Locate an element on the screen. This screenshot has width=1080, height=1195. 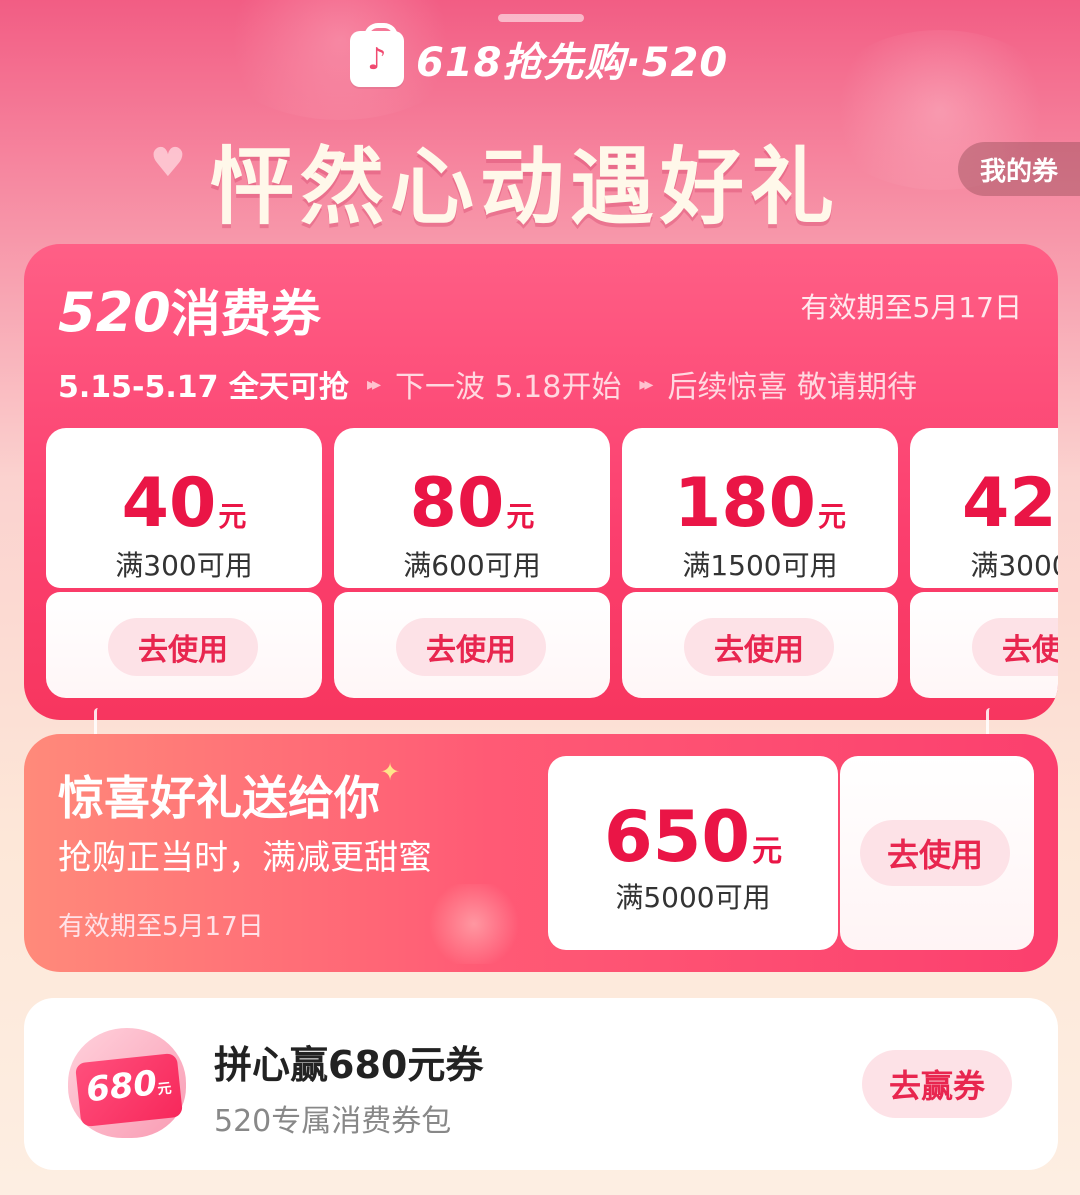
coupon-value: 40 is located at coordinates (169, 503).